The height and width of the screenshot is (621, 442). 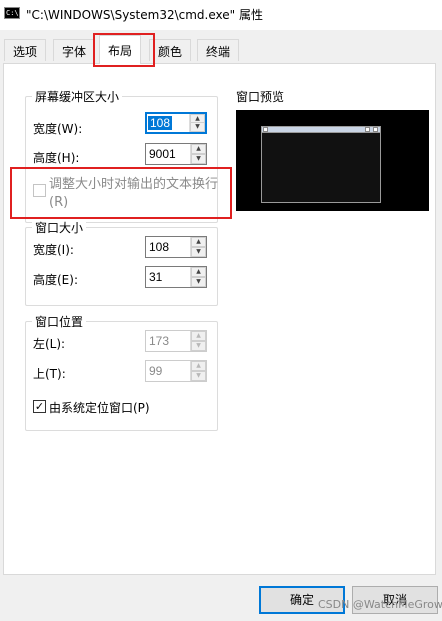 What do you see at coordinates (49, 374) in the screenshot?
I see `position-top-label: 上(T):` at bounding box center [49, 374].